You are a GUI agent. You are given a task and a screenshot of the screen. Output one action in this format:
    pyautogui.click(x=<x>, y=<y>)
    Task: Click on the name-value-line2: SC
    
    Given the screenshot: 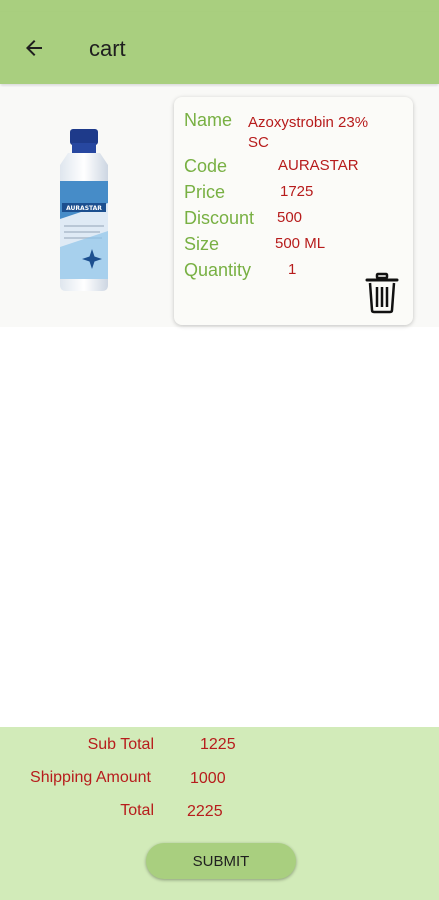 What is the action you would take?
    pyautogui.click(x=258, y=142)
    